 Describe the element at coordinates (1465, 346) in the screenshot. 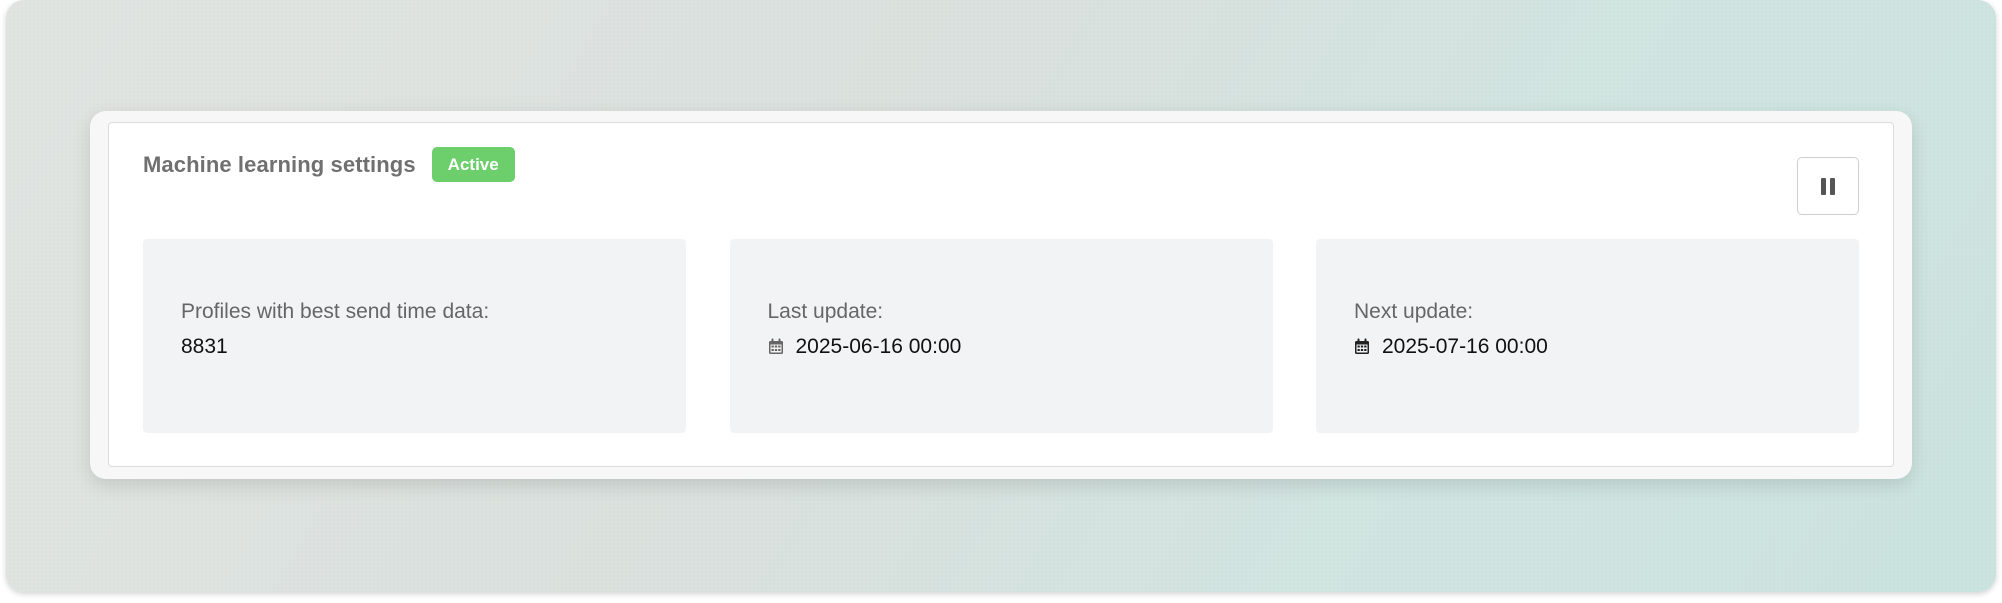

I see `stat-next-update-date: 2025-07-16 00:00` at that location.